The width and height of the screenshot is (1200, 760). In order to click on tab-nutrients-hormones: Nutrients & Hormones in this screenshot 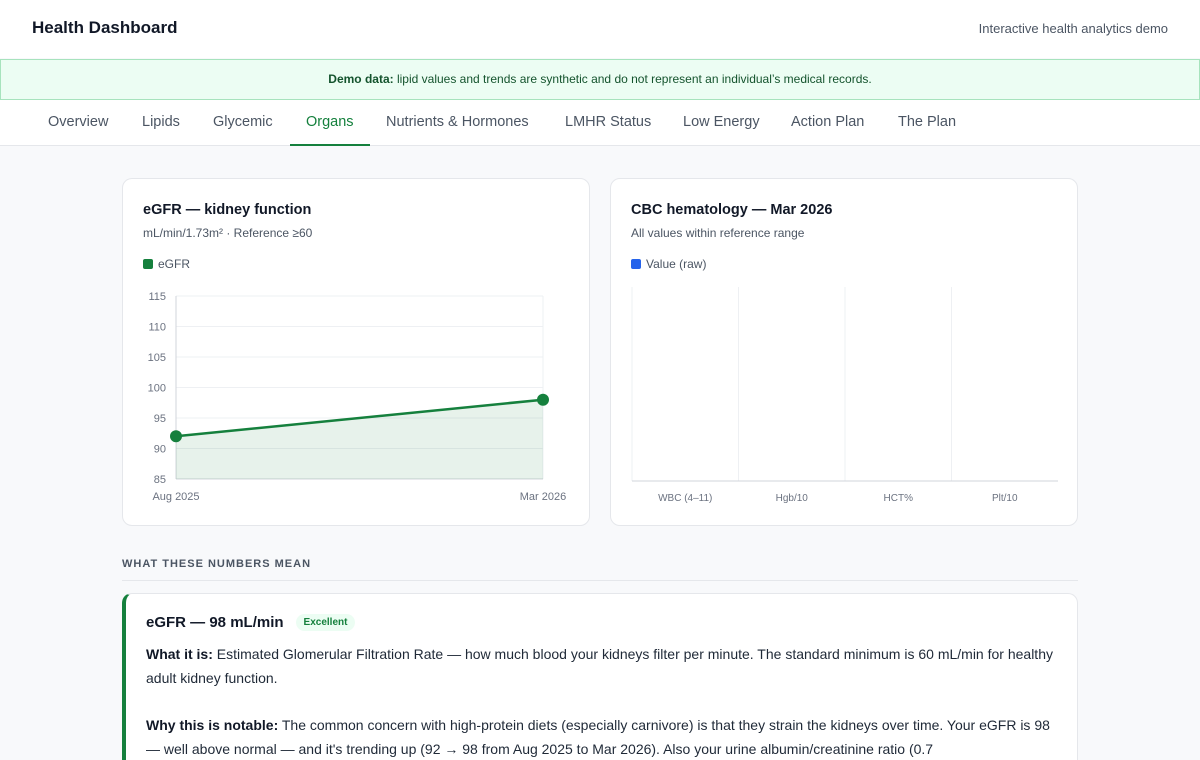, I will do `click(457, 123)`.